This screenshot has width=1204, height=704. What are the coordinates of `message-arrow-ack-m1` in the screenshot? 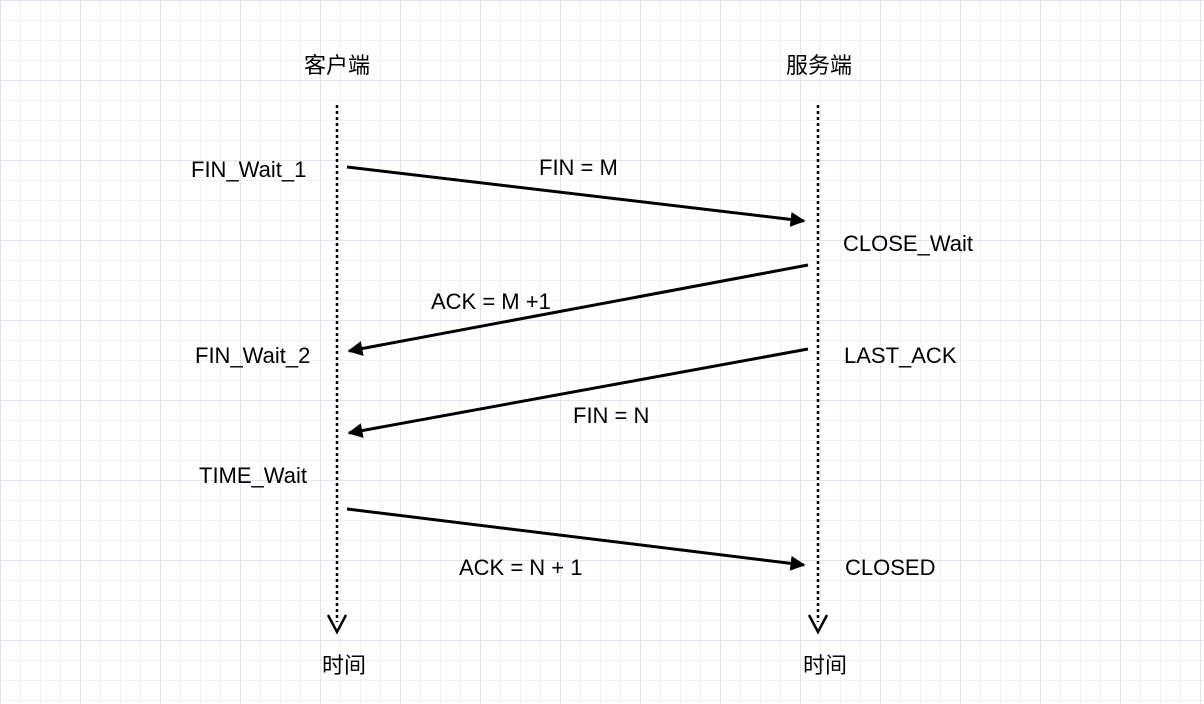 It's located at (578, 309).